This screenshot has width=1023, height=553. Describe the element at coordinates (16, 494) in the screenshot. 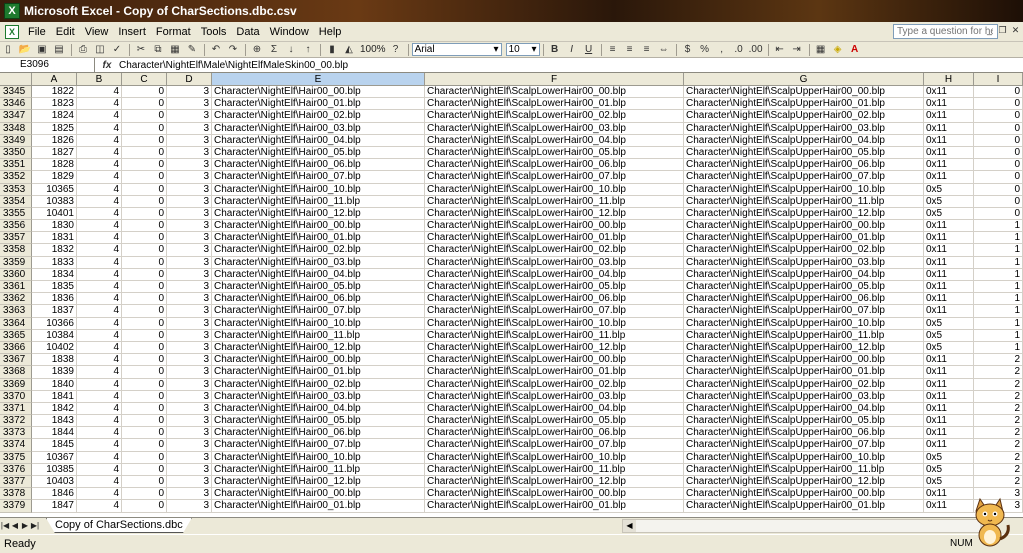

I see `row-header: 3378` at that location.